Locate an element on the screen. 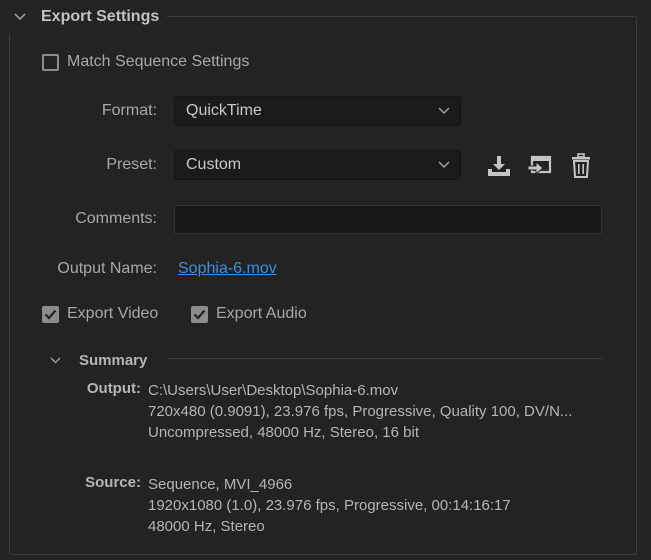 The image size is (651, 560). export-video-label: Export Video is located at coordinates (113, 313).